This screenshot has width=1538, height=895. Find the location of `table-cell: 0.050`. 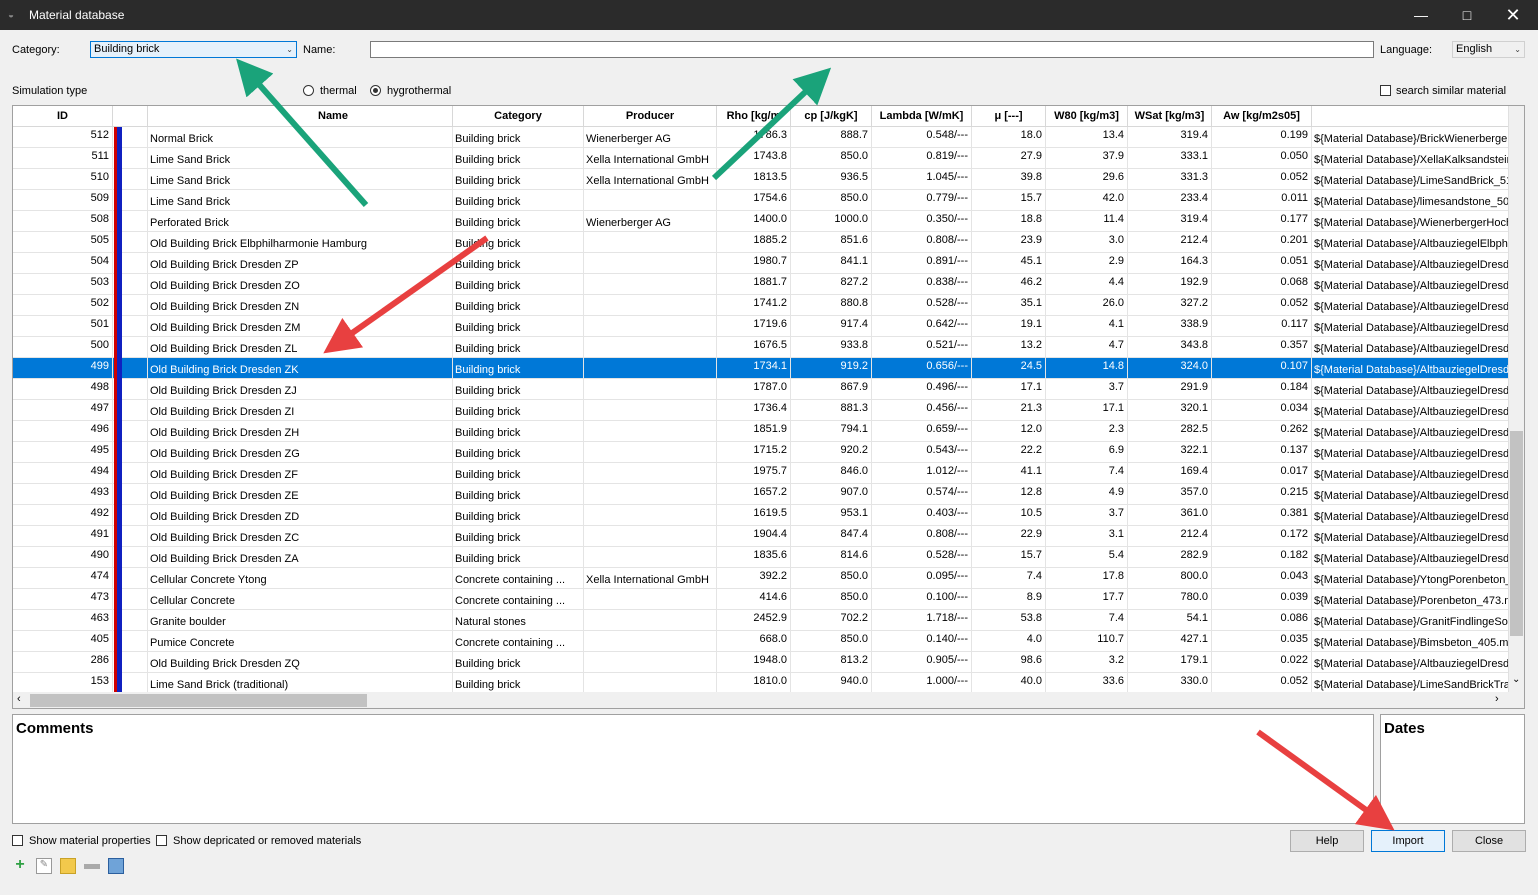

table-cell: 0.050 is located at coordinates (1262, 158).